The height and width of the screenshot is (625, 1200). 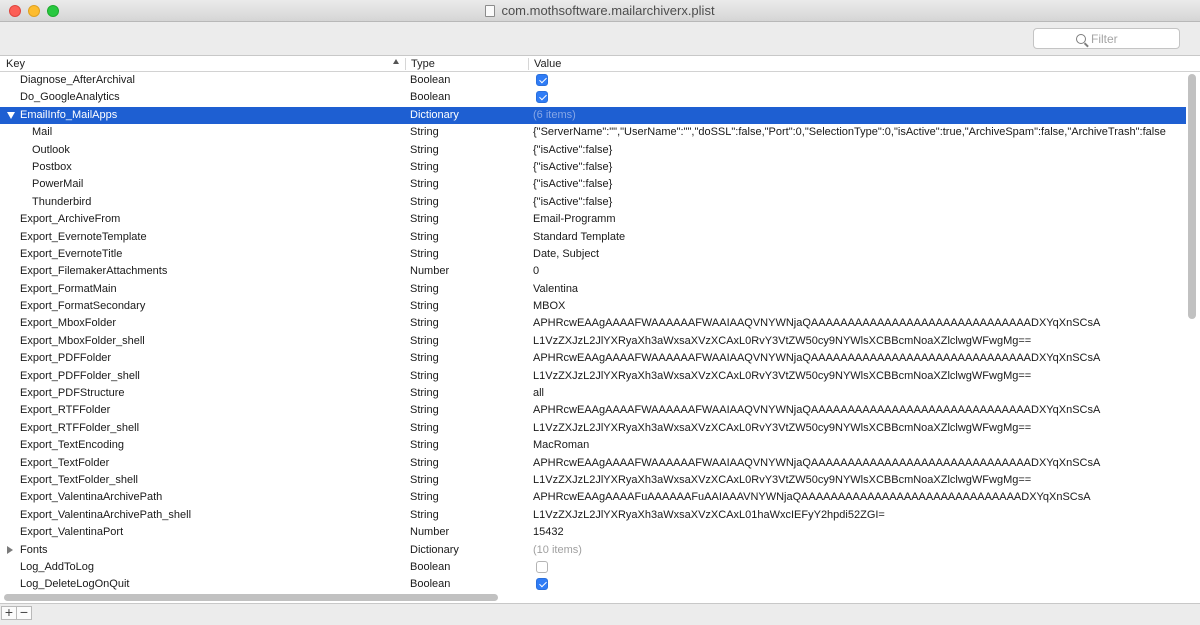 I want to click on row-value: 15432, so click(x=860, y=532).